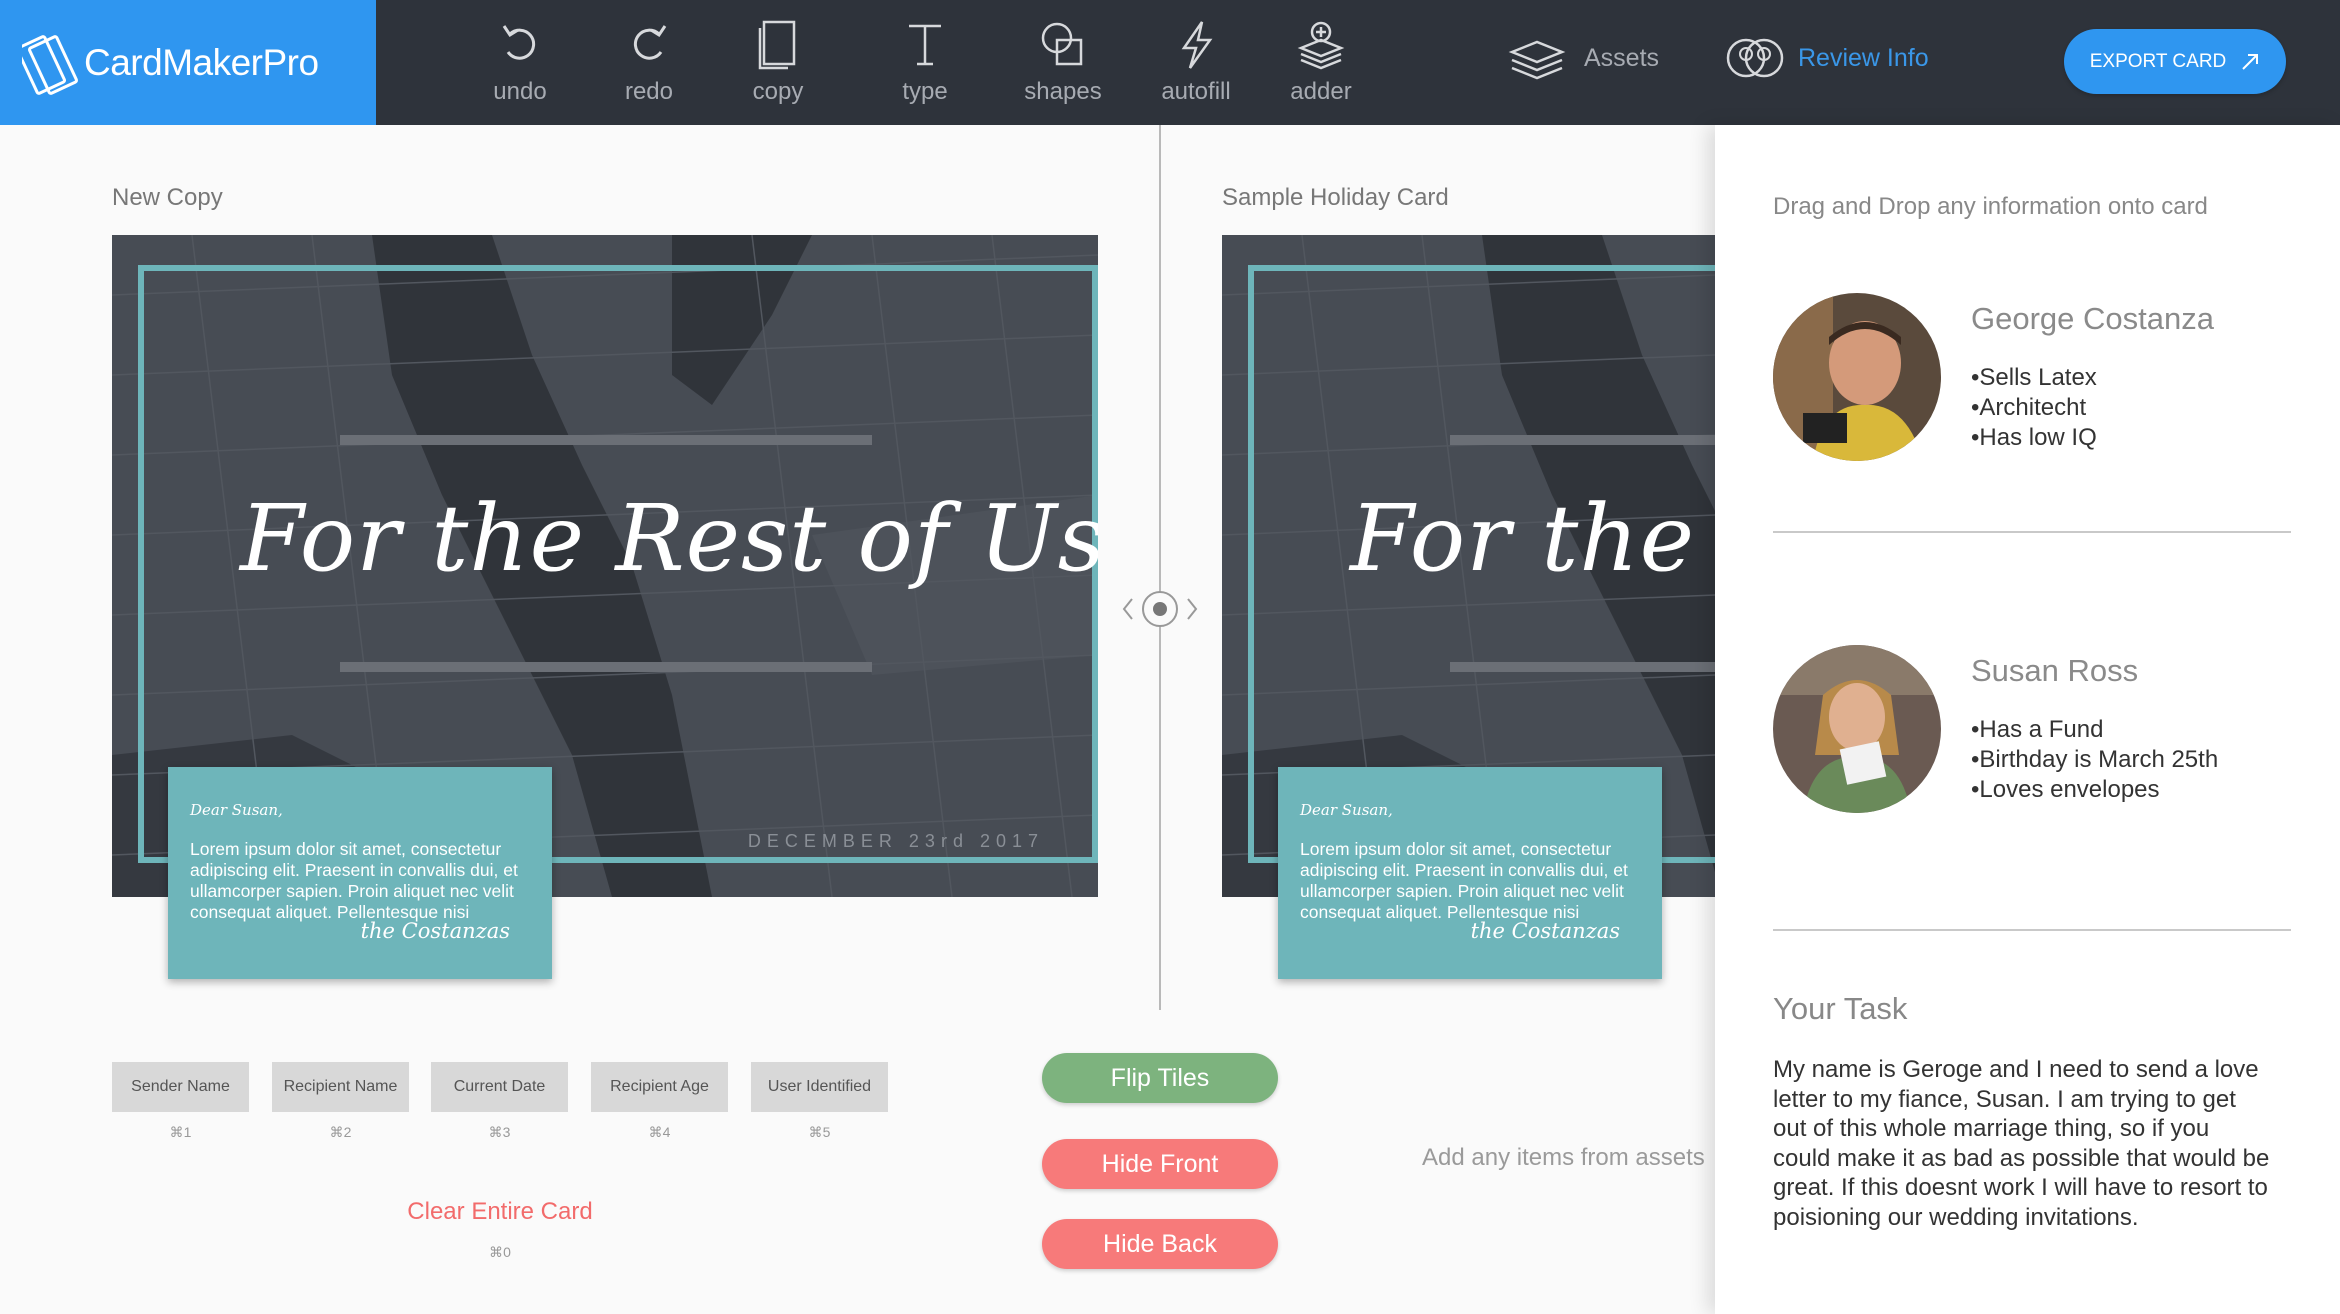 Image resolution: width=2340 pixels, height=1314 pixels. I want to click on card-top-rule, so click(606, 440).